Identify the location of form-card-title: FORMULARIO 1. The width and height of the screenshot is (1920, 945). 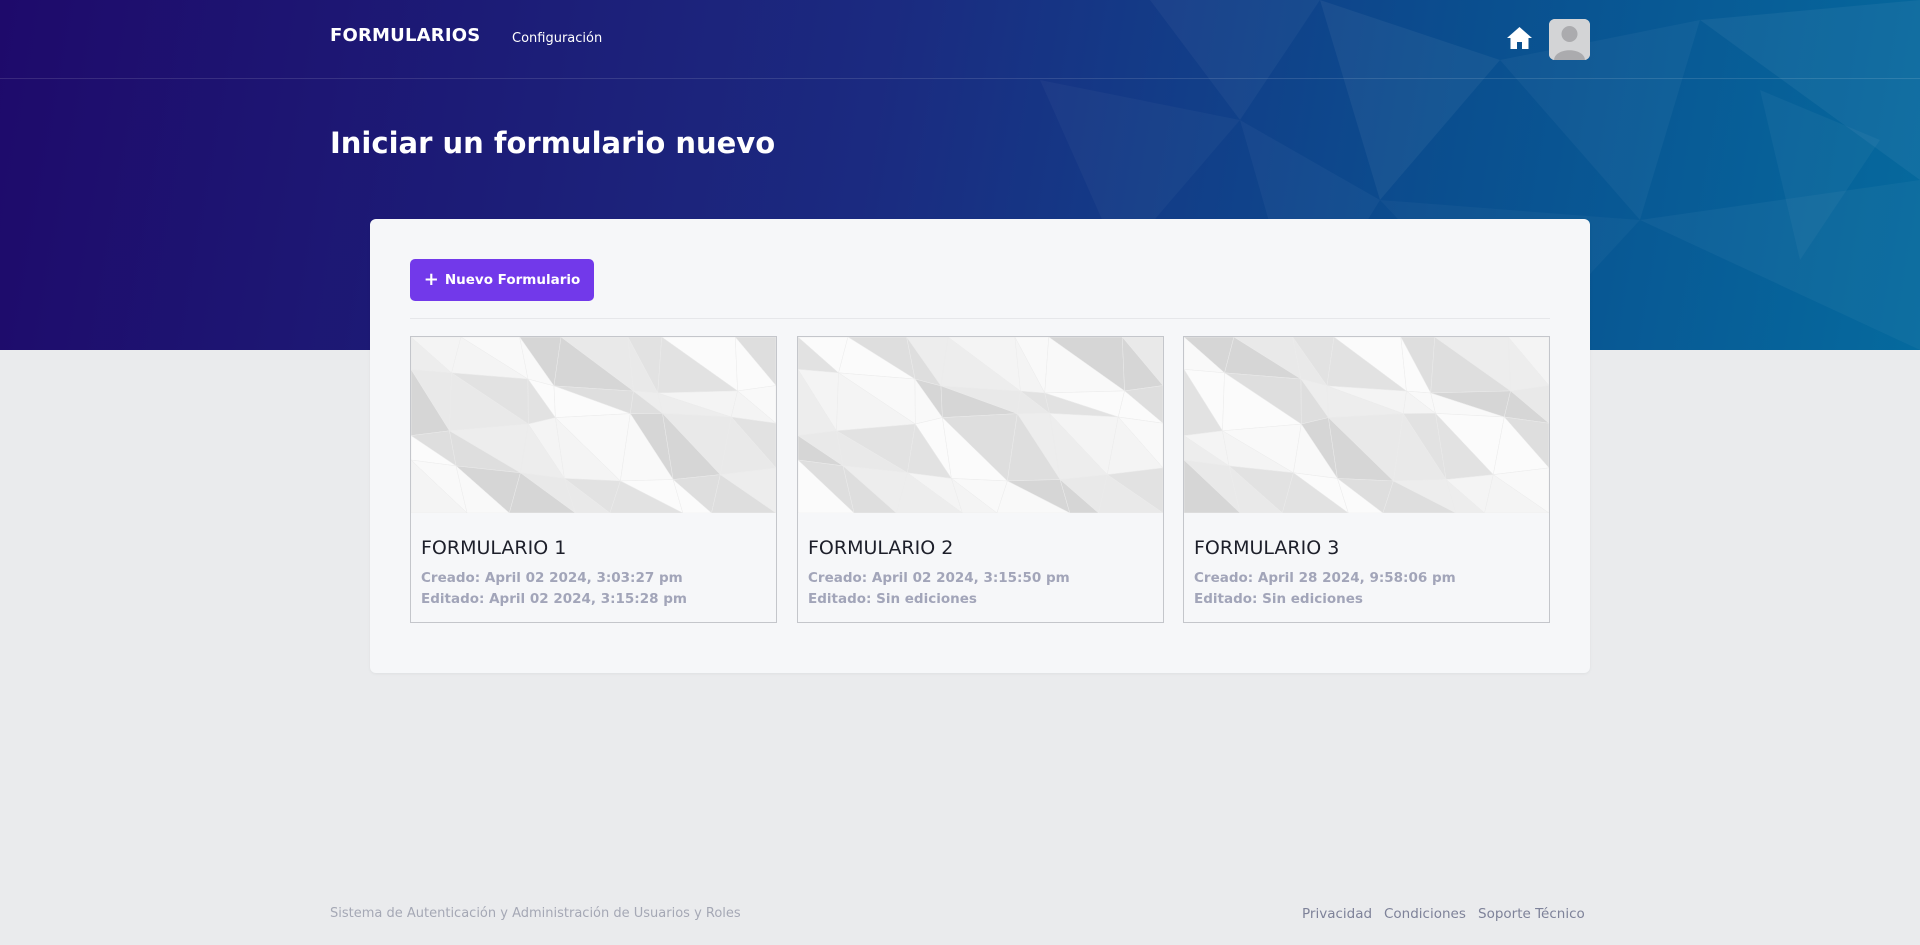
(494, 548).